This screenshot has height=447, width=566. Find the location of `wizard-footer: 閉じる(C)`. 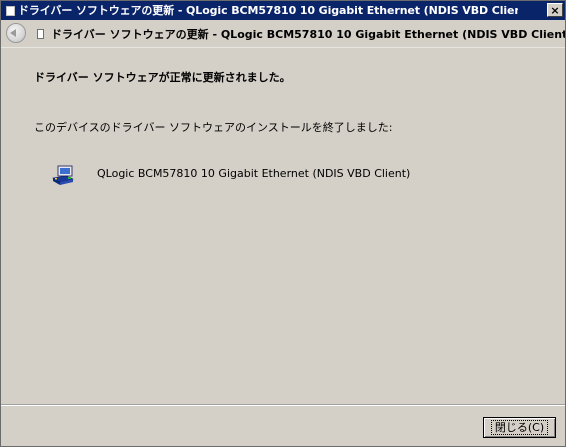

wizard-footer: 閉じる(C) is located at coordinates (283, 426).